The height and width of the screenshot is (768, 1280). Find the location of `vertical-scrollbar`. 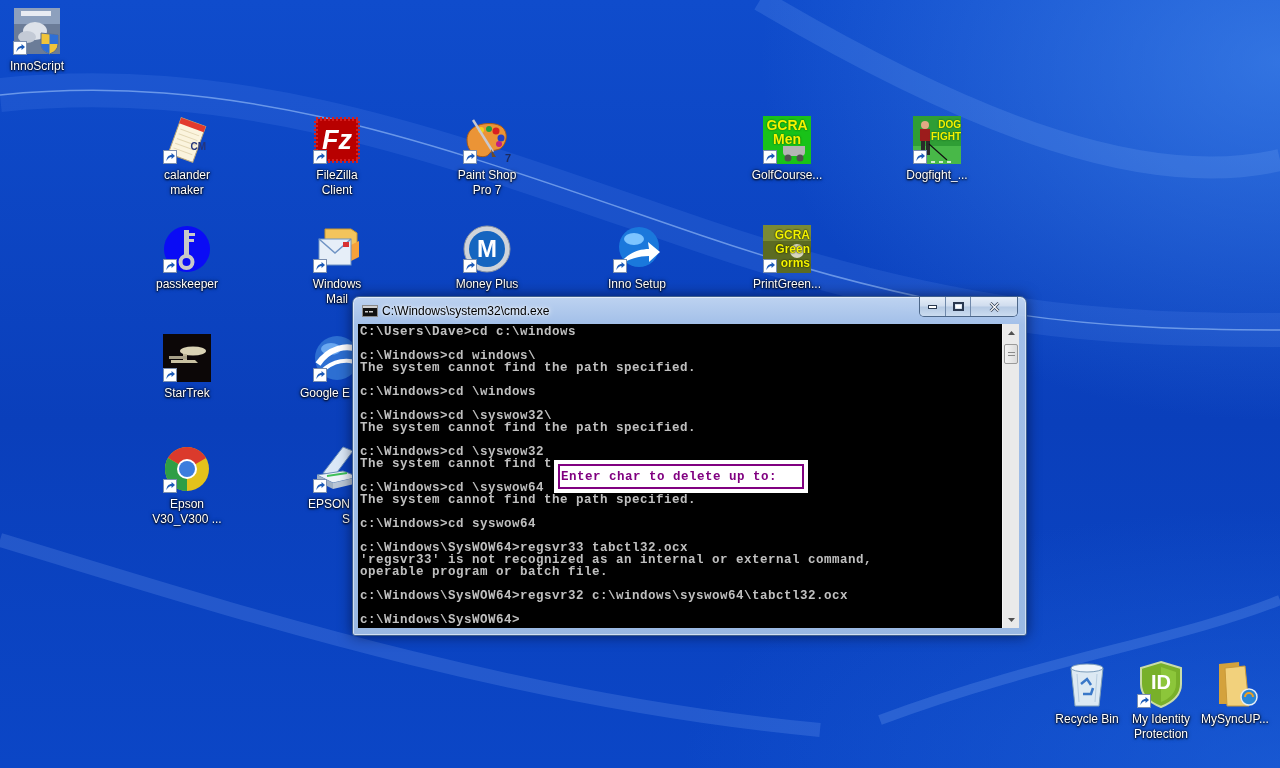

vertical-scrollbar is located at coordinates (1010, 476).